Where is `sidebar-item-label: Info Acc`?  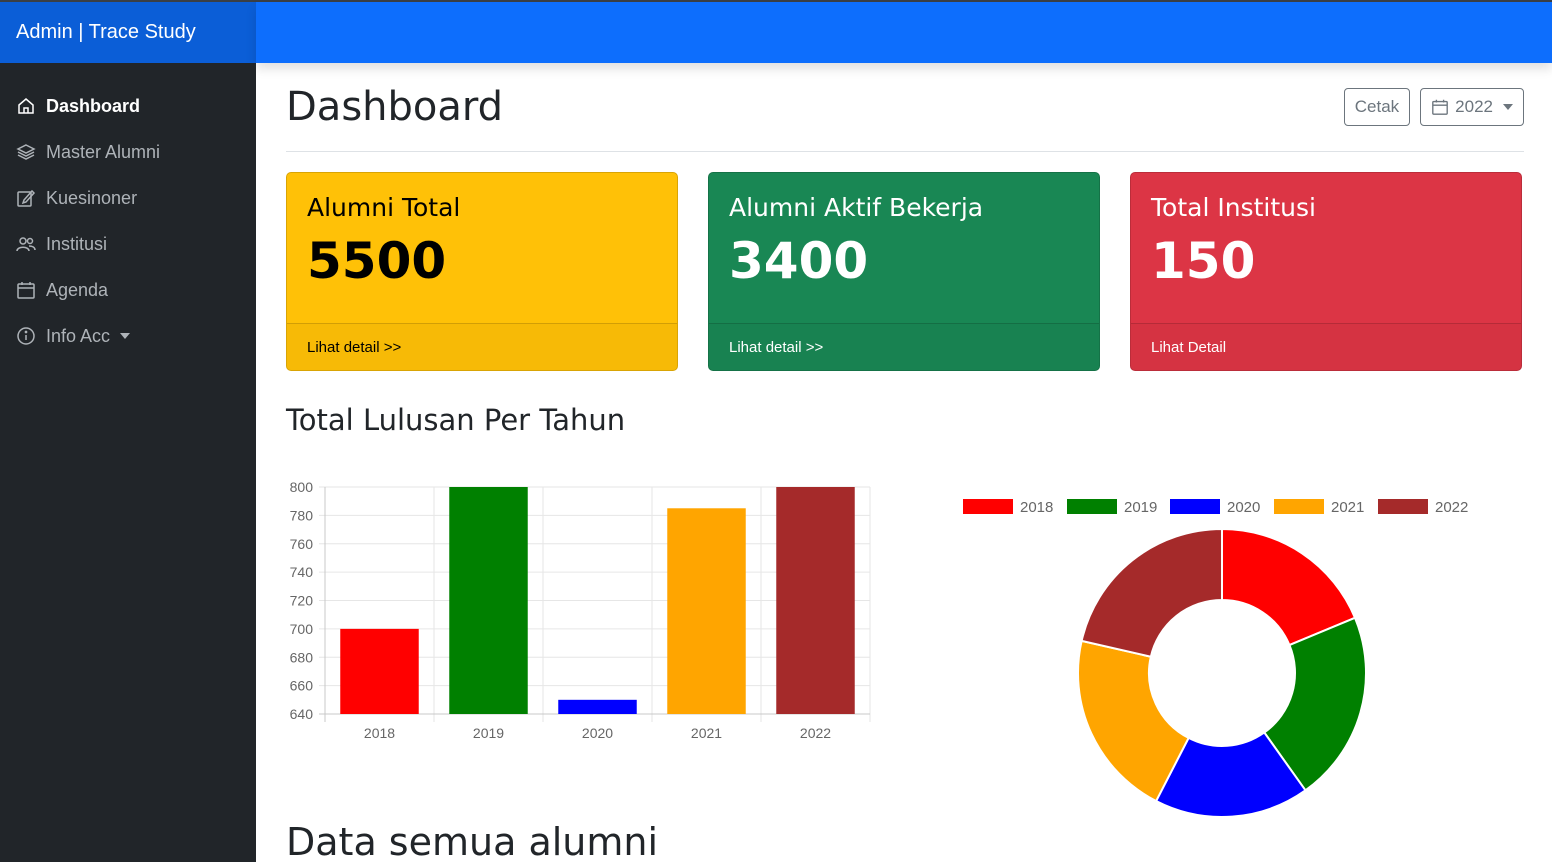
sidebar-item-label: Info Acc is located at coordinates (78, 335).